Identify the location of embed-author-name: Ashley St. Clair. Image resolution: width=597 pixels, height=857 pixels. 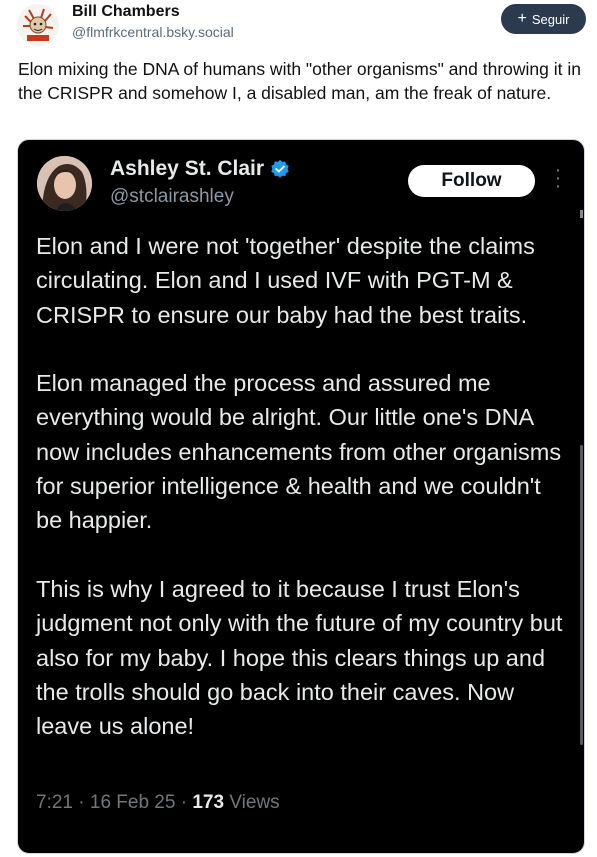
(200, 169).